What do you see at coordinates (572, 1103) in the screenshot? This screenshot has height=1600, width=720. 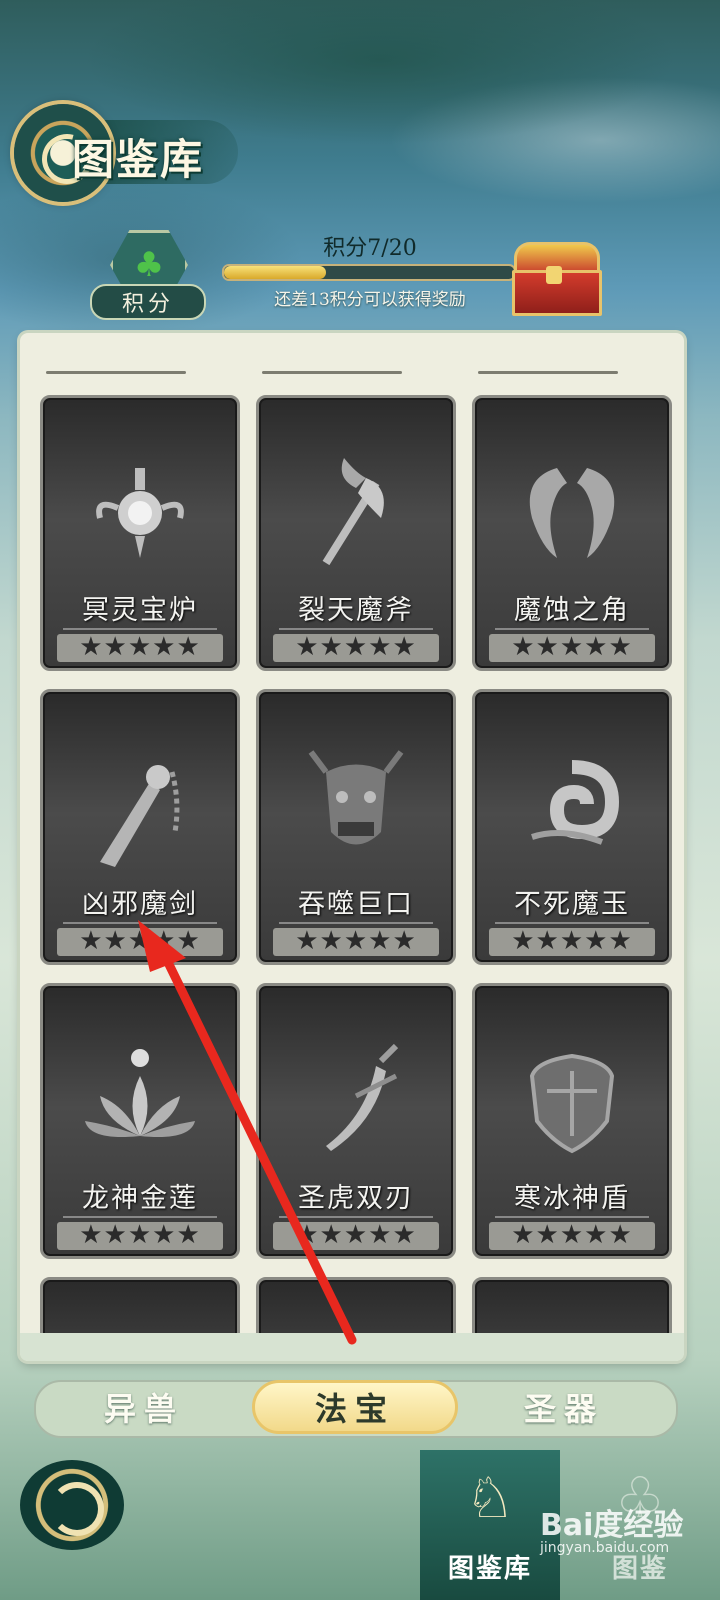 I see `shield-icon` at bounding box center [572, 1103].